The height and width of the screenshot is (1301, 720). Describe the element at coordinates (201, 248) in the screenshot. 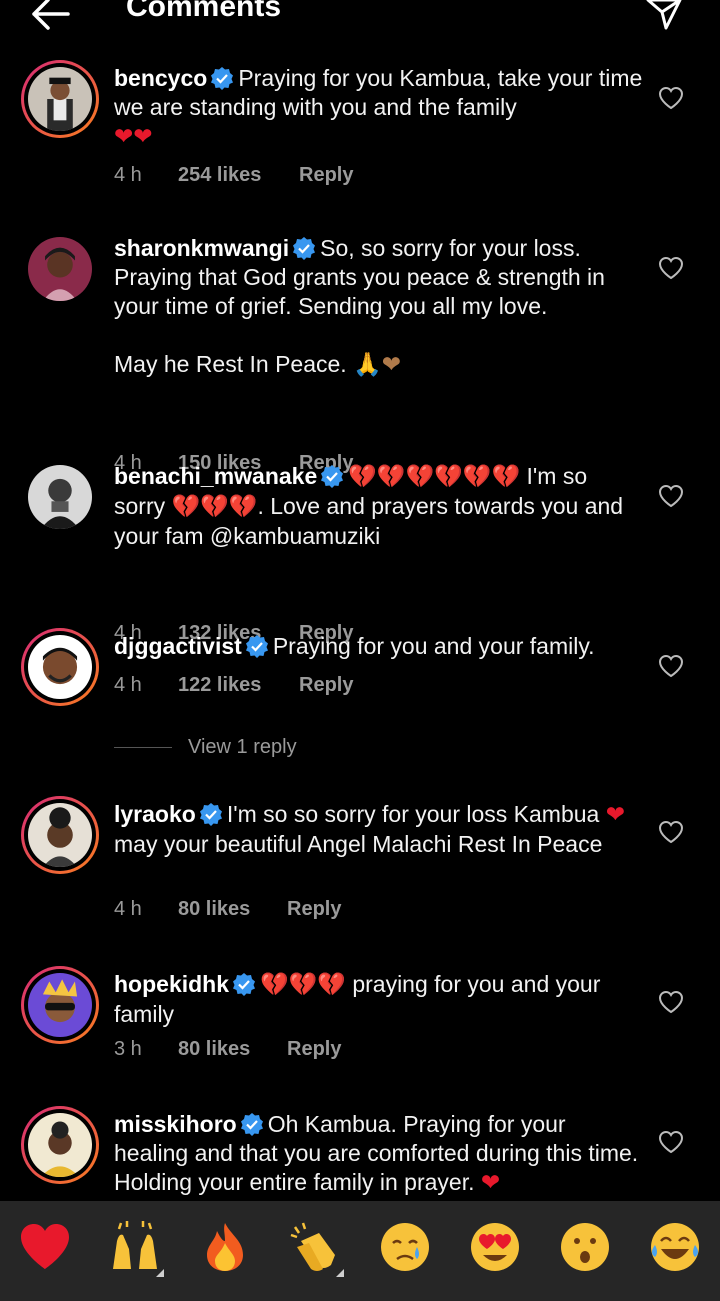

I see `username: sharonkmwangi` at that location.